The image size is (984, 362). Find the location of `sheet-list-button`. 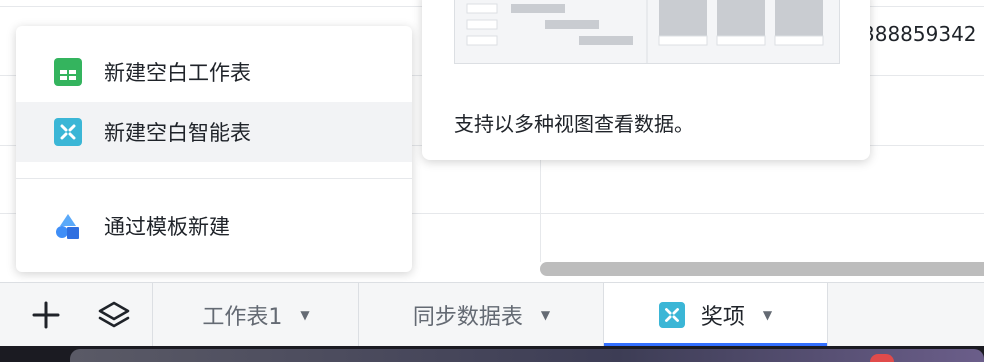

sheet-list-button is located at coordinates (114, 315).